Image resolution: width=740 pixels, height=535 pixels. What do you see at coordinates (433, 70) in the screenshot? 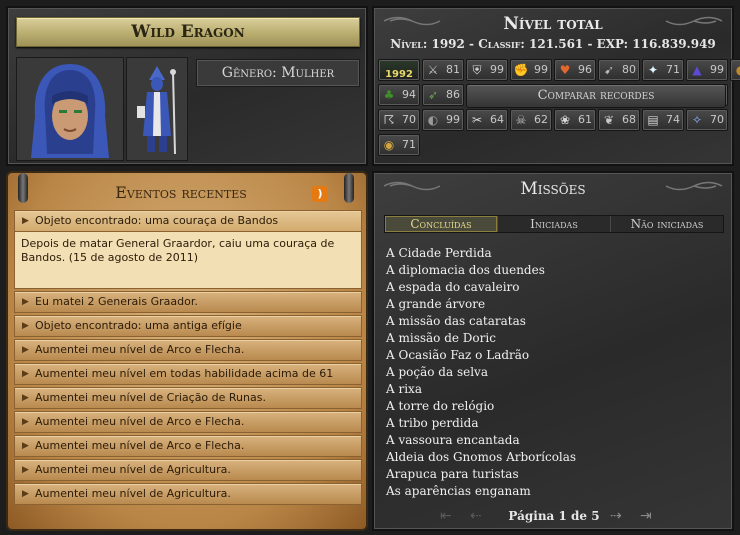
I see `sword-icon: ⚔` at bounding box center [433, 70].